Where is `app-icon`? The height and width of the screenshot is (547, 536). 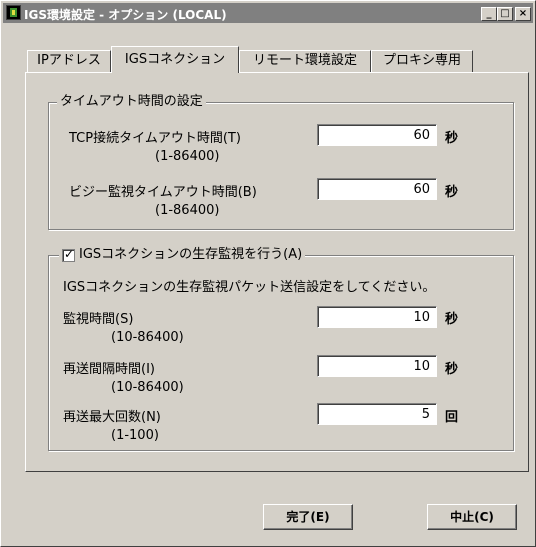 app-icon is located at coordinates (13, 12).